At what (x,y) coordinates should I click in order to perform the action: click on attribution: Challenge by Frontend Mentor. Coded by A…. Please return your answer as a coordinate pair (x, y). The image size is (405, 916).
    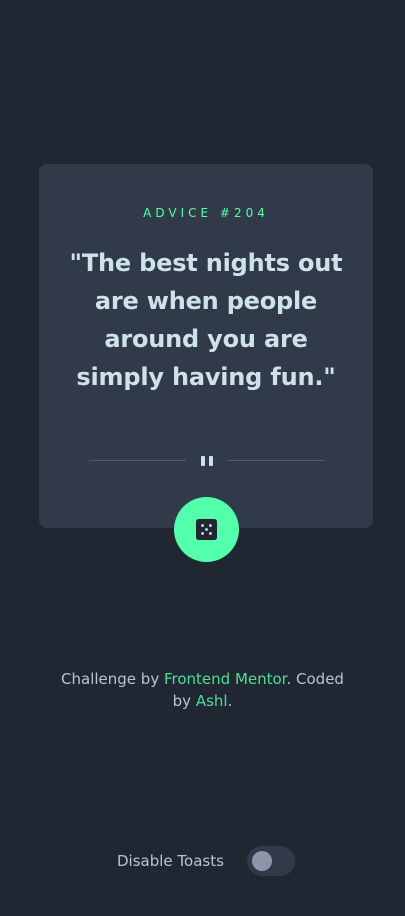
    Looking at the image, I should click on (202, 690).